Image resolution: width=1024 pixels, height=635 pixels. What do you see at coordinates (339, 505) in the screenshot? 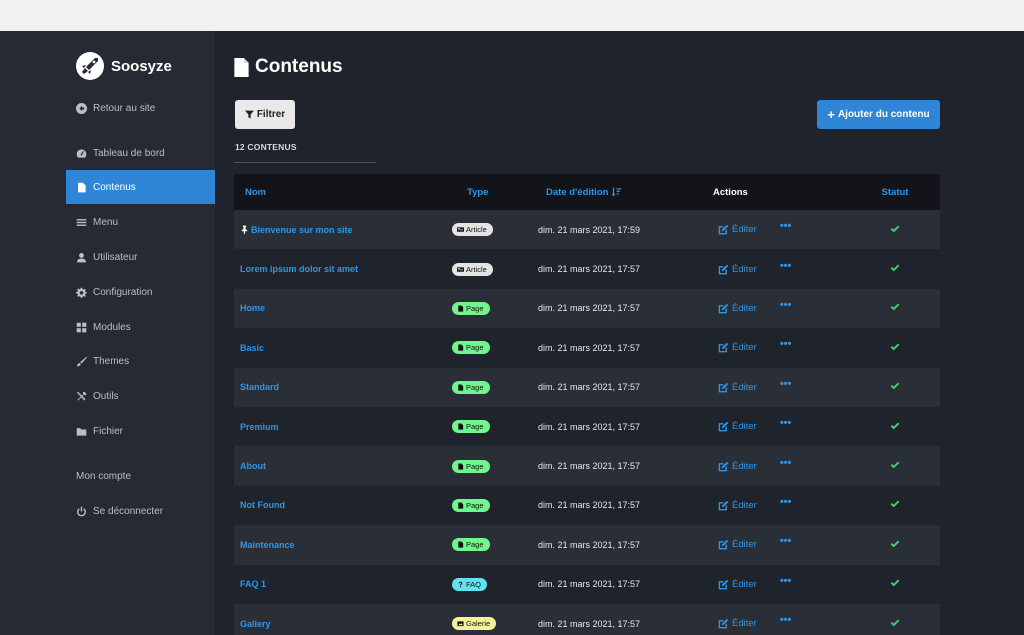
I see `content-name-link: Not Found` at bounding box center [339, 505].